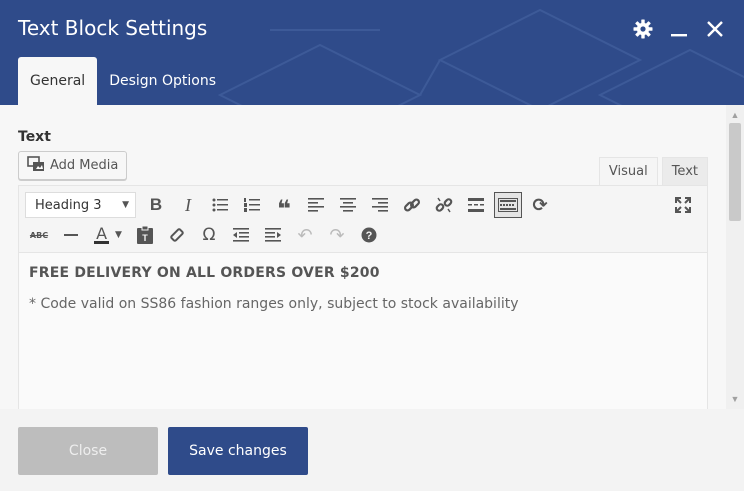 This screenshot has height=491, width=744. I want to click on content-heading: FREE DELIVERY ON ALL ORDERS OVER $200, so click(204, 273).